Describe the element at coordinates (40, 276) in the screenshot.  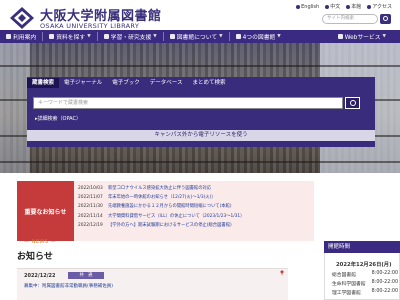
I see `news-date: 2022/12/22` at that location.